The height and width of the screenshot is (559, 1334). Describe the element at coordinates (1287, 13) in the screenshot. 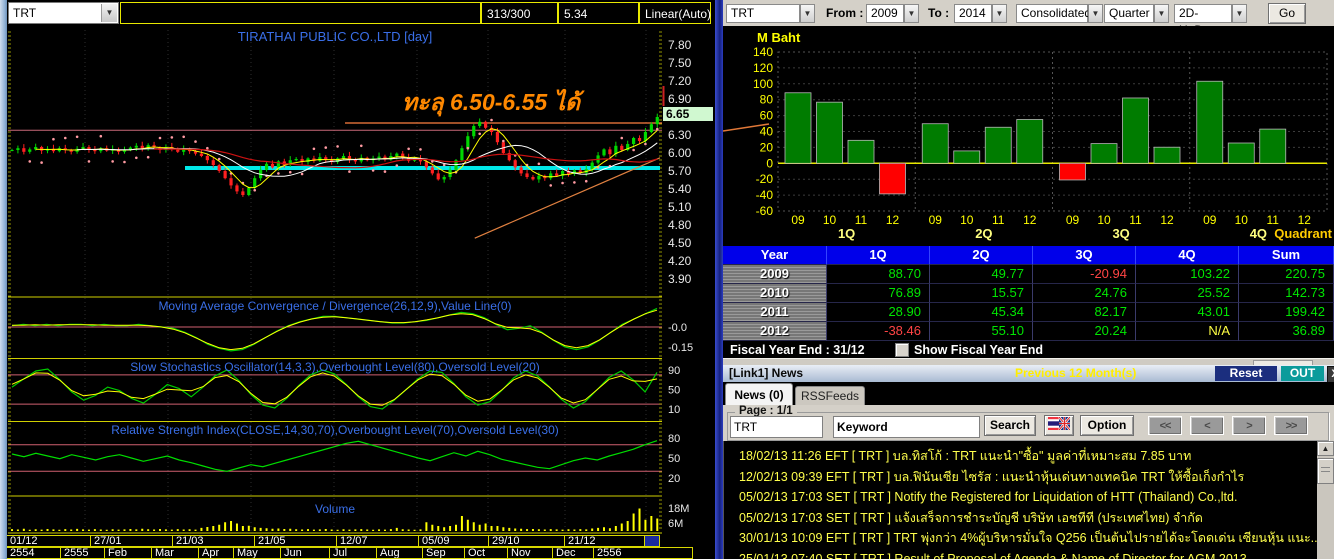

I see `go-button: Go` at that location.